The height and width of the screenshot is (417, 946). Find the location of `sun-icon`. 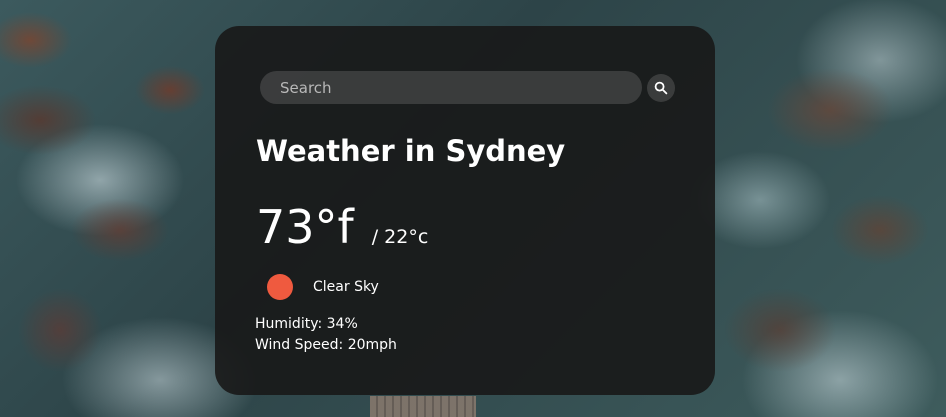

sun-icon is located at coordinates (280, 287).